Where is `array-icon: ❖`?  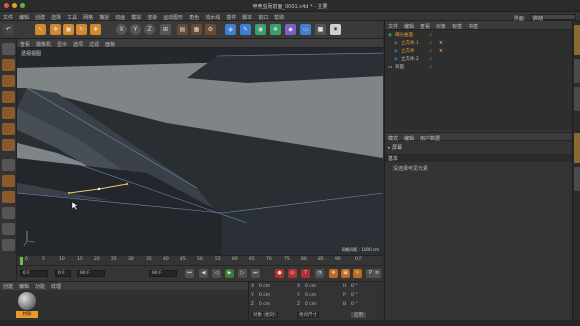 array-icon: ❖ is located at coordinates (275, 29).